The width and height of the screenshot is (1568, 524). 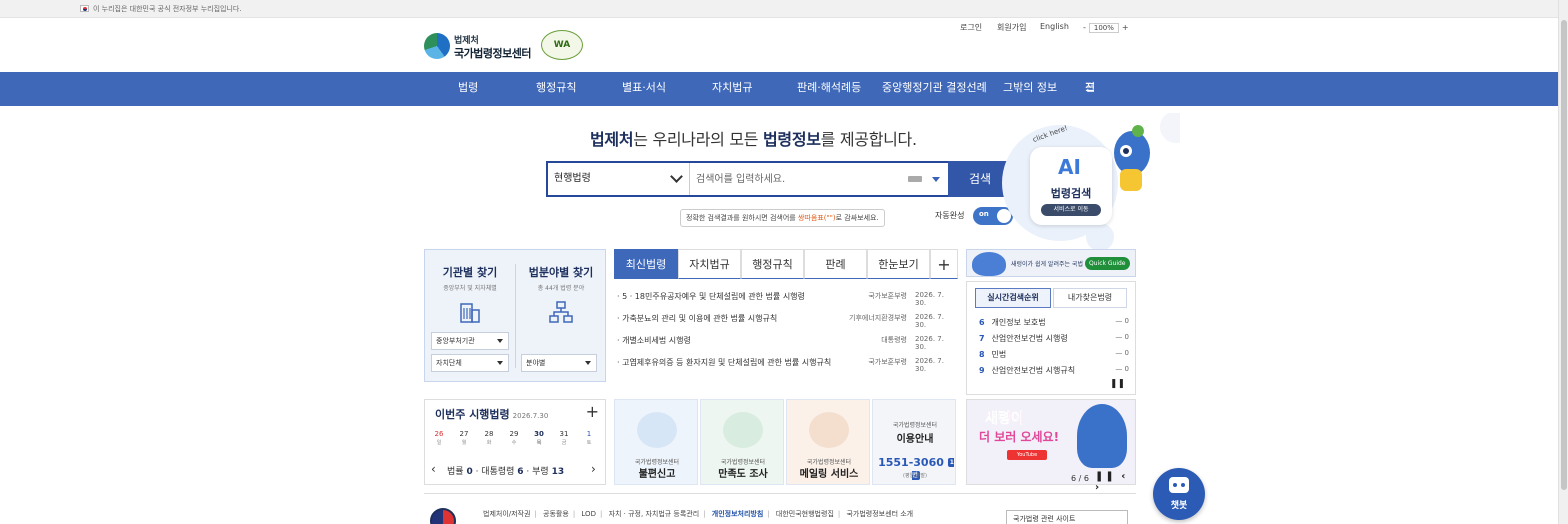 I want to click on all-menu-label: 전체메뉴, so click(x=1090, y=135).